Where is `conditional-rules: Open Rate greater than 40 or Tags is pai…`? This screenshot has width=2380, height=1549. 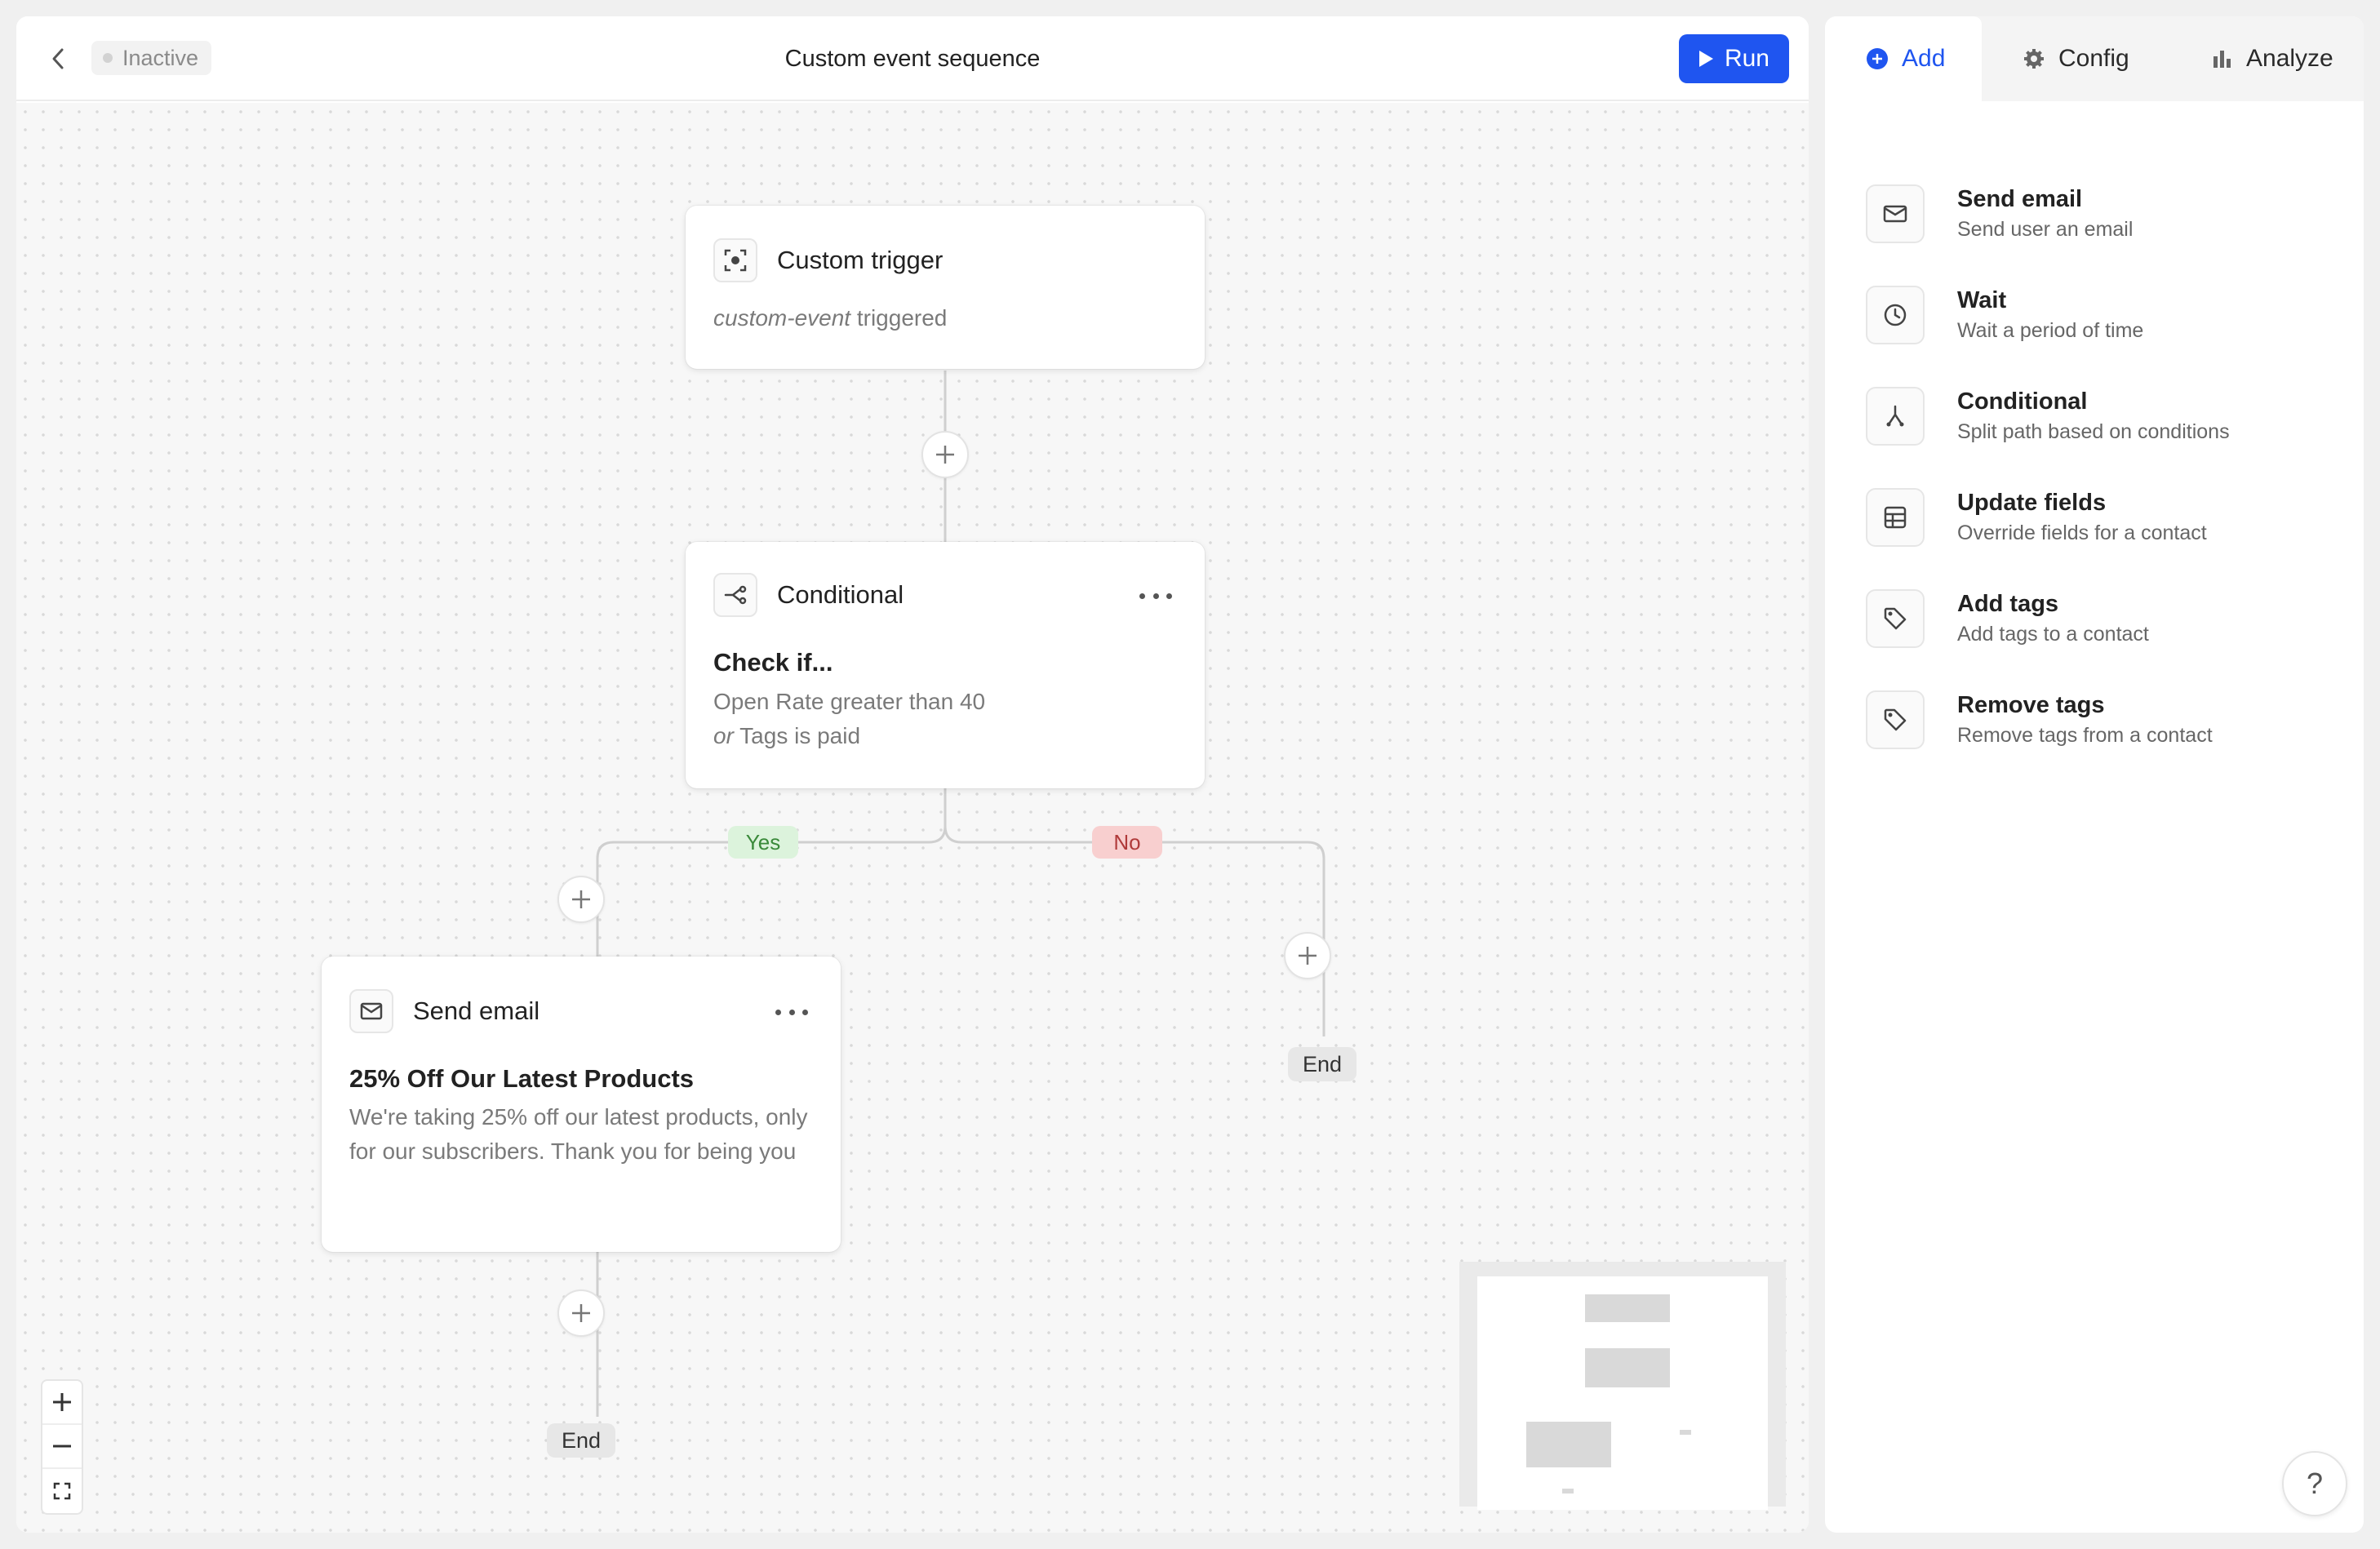 conditional-rules: Open Rate greater than 40 or Tags is pai… is located at coordinates (849, 719).